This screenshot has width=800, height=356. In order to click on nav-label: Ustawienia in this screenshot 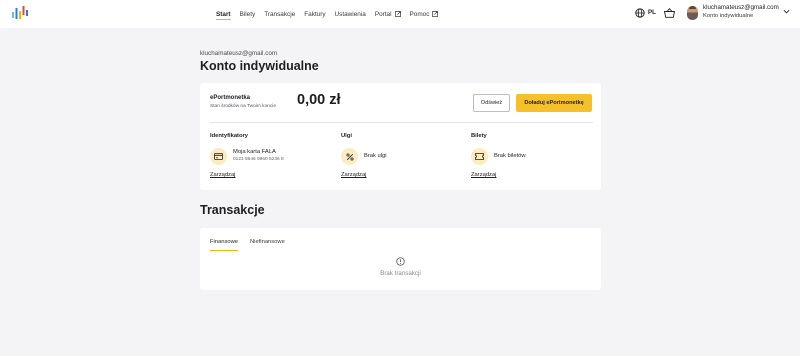, I will do `click(350, 14)`.